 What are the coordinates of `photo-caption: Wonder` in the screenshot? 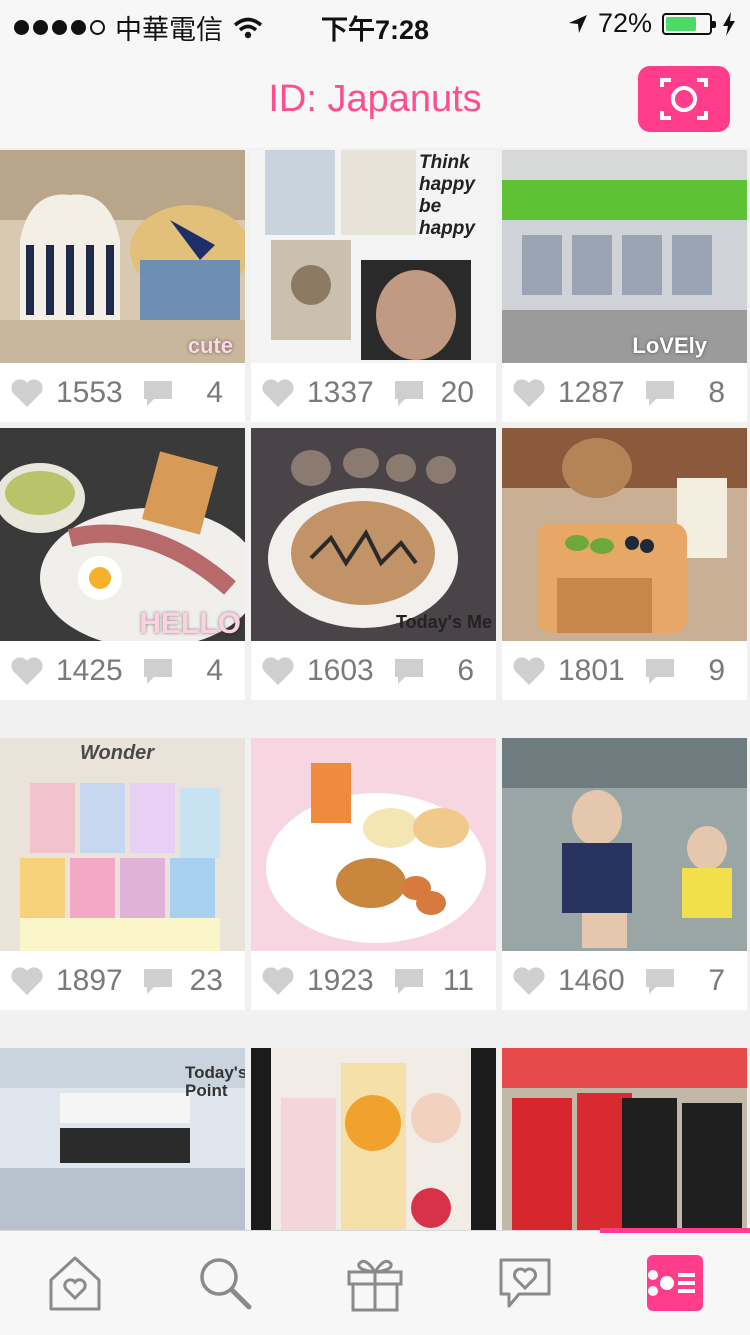 It's located at (117, 753).